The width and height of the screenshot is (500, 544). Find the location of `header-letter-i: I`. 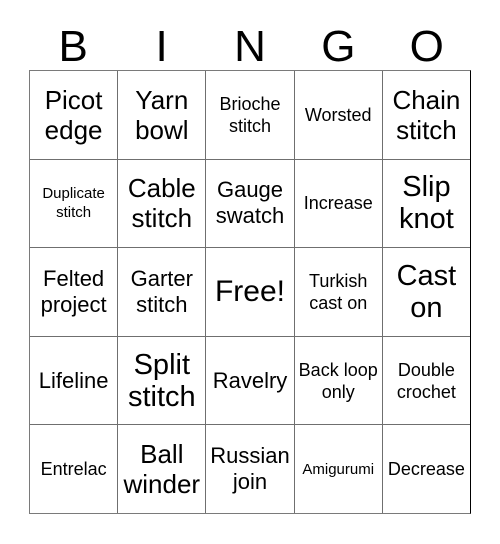

header-letter-i: I is located at coordinates (161, 46).